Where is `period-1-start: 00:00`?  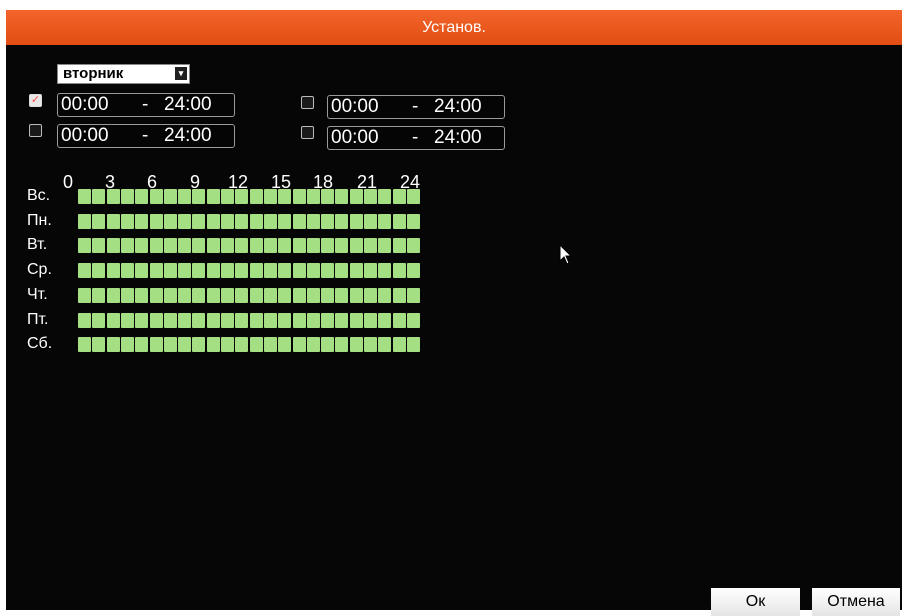
period-1-start: 00:00 is located at coordinates (85, 105).